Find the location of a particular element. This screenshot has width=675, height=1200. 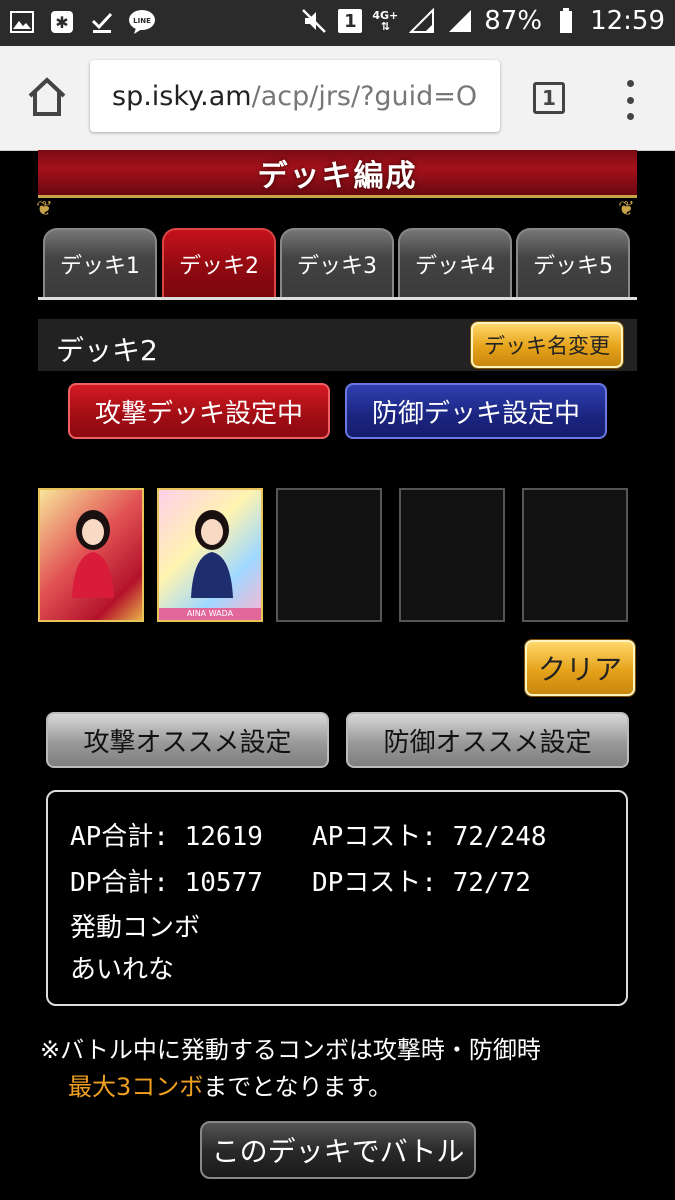

dp-cost: DPコスト: 72/72 is located at coordinates (421, 883).